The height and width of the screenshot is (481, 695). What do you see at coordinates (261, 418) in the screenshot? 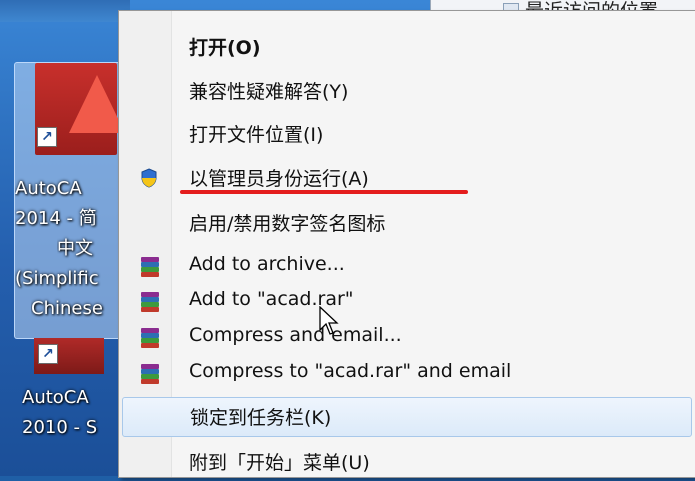
I see `menu-item-label: 锁定到任务栏(K)` at bounding box center [261, 418].